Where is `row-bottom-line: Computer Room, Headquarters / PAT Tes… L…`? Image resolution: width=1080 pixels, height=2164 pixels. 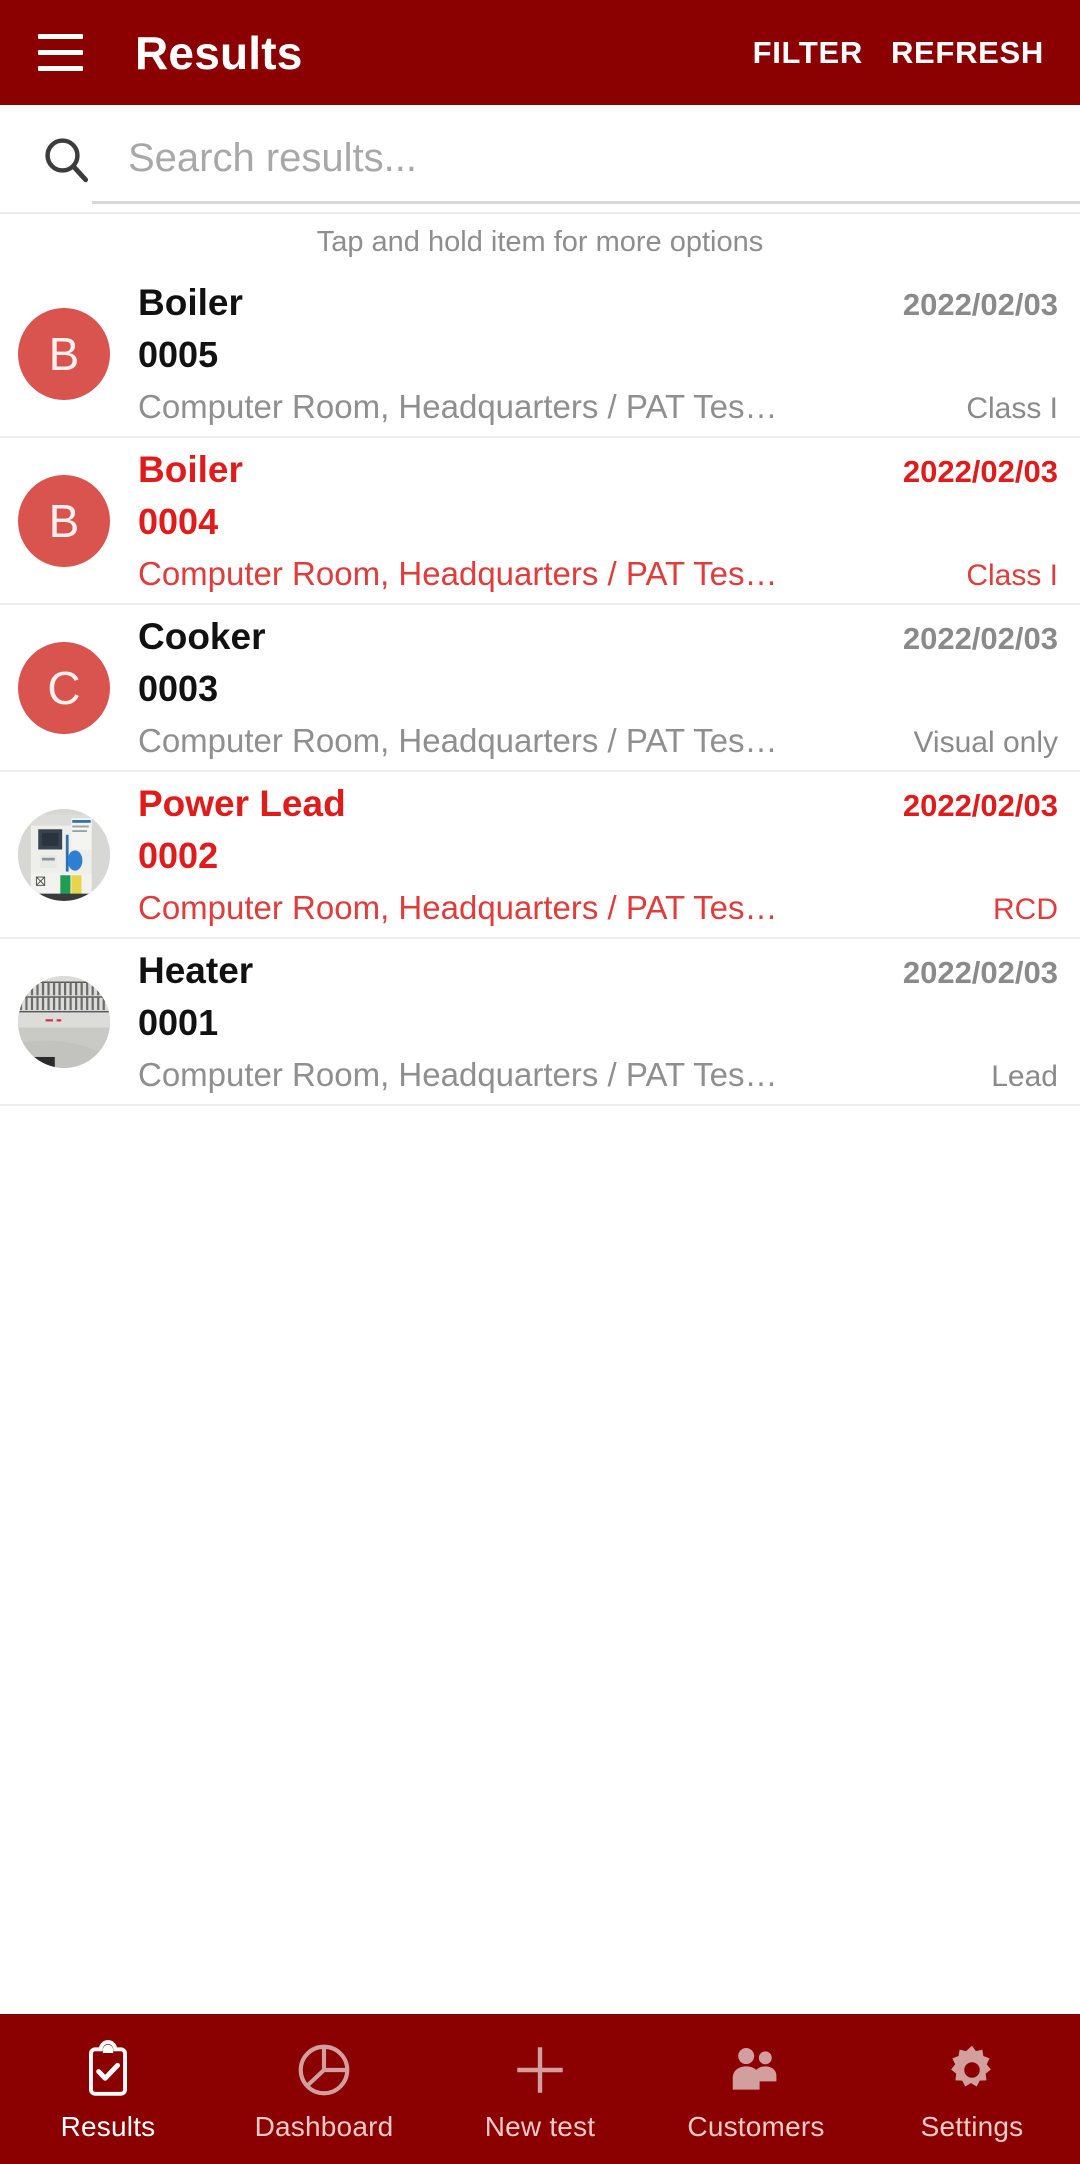 row-bottom-line: Computer Room, Headquarters / PAT Tes… L… is located at coordinates (598, 1075).